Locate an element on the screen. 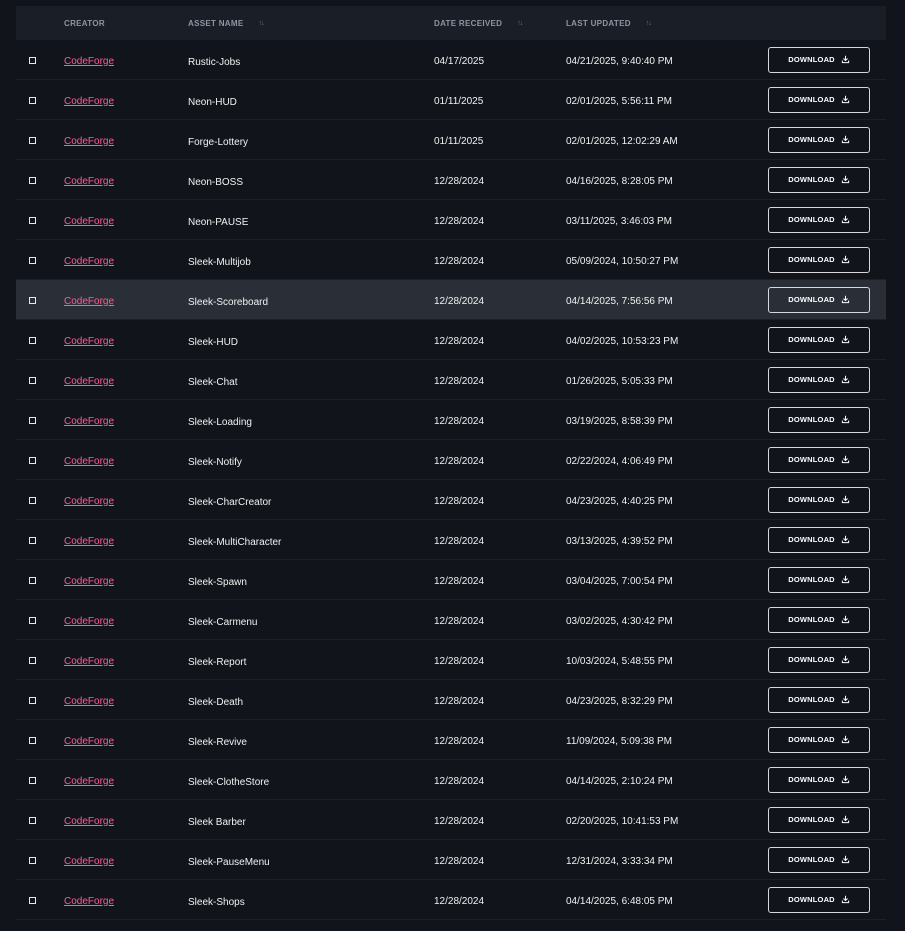 The height and width of the screenshot is (931, 905). last-updated-cell: 03/19/2025, 8:58:39 PM is located at coordinates (666, 420).